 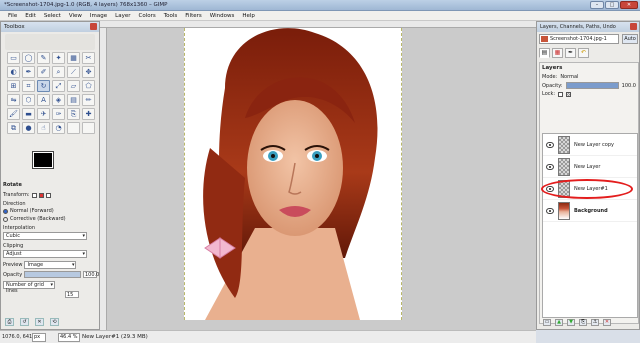 What do you see at coordinates (43, 128) in the screenshot?
I see `smudge-tool-icon: ☝` at bounding box center [43, 128].